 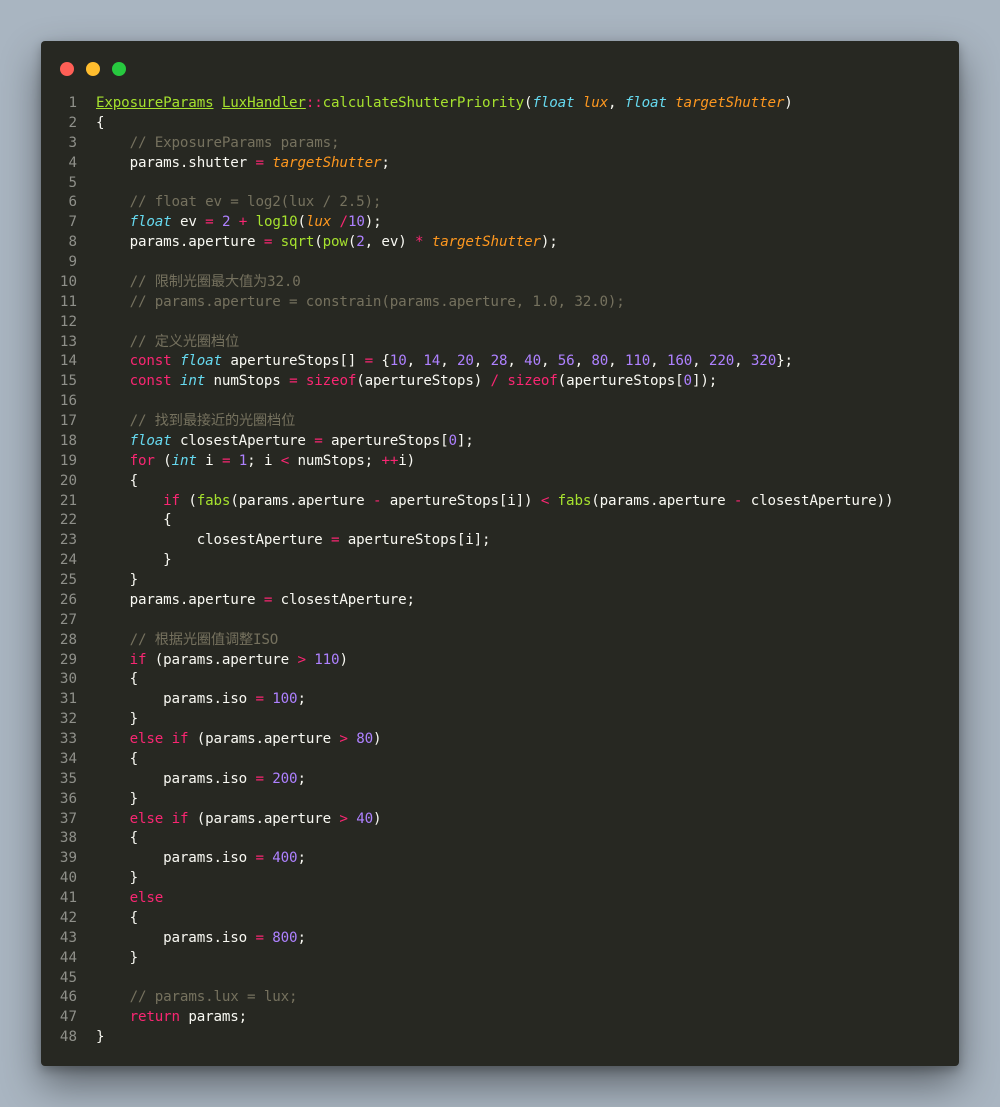 I want to click on line-source: else, so click(x=130, y=899).